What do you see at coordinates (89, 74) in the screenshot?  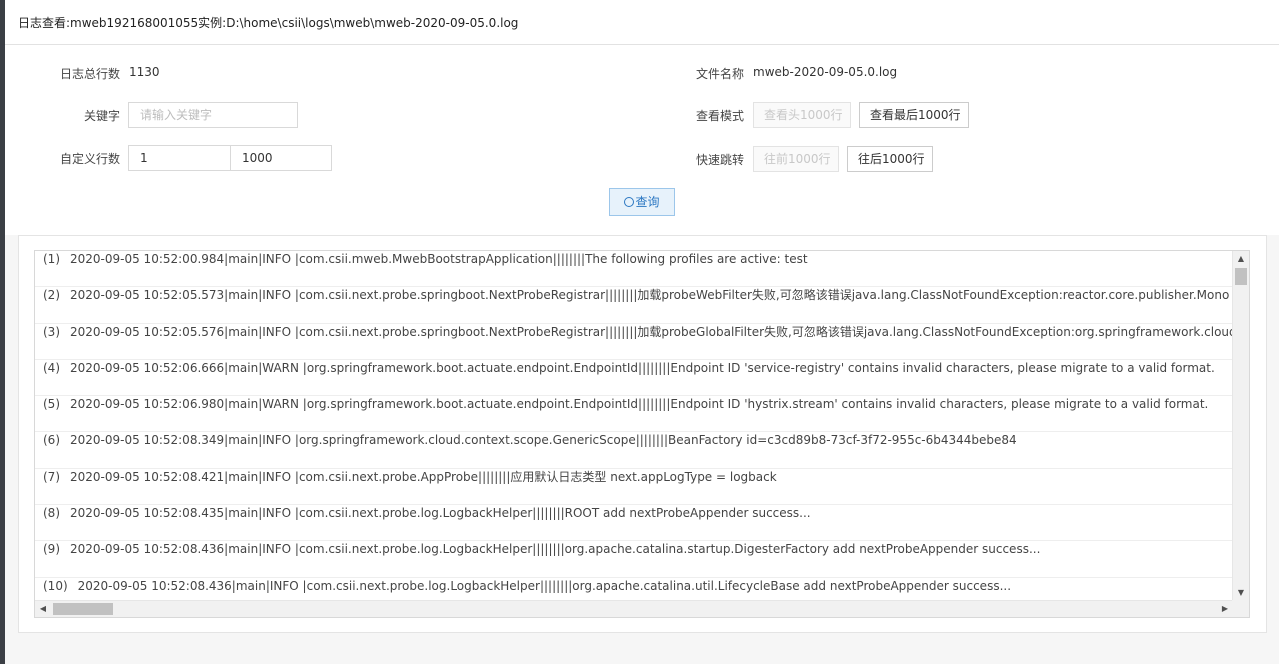 I see `total-lines-label: 日志总行数` at bounding box center [89, 74].